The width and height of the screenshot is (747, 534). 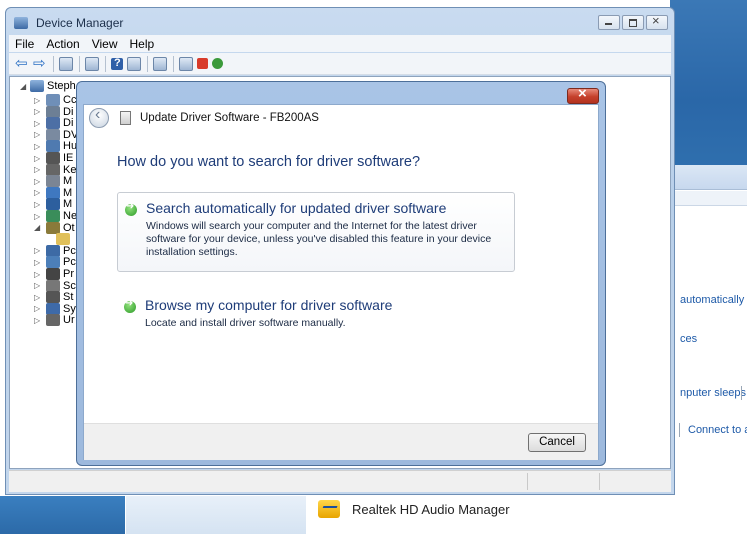 I want to click on show-hide-icon, so click(x=134, y=63).